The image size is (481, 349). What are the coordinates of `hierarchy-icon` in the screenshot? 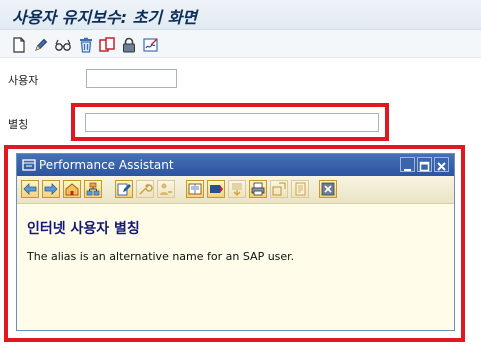 It's located at (93, 189).